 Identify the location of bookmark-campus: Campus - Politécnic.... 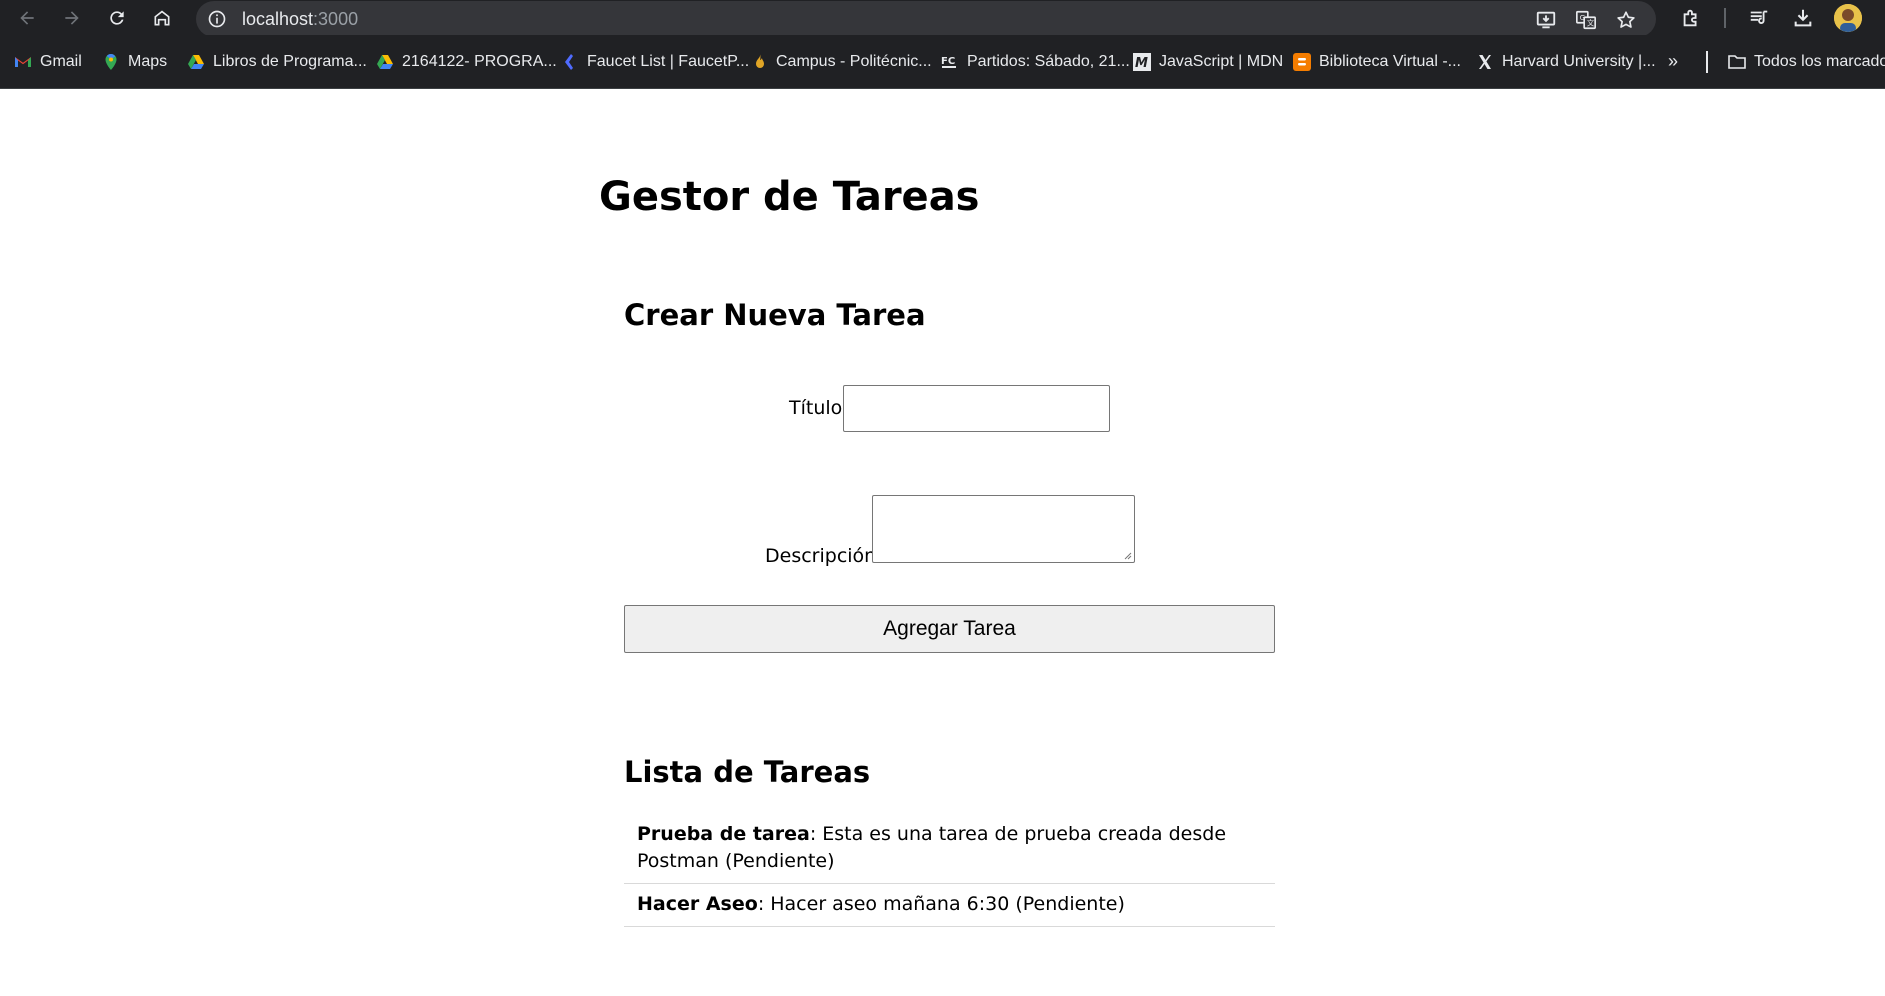
(841, 62).